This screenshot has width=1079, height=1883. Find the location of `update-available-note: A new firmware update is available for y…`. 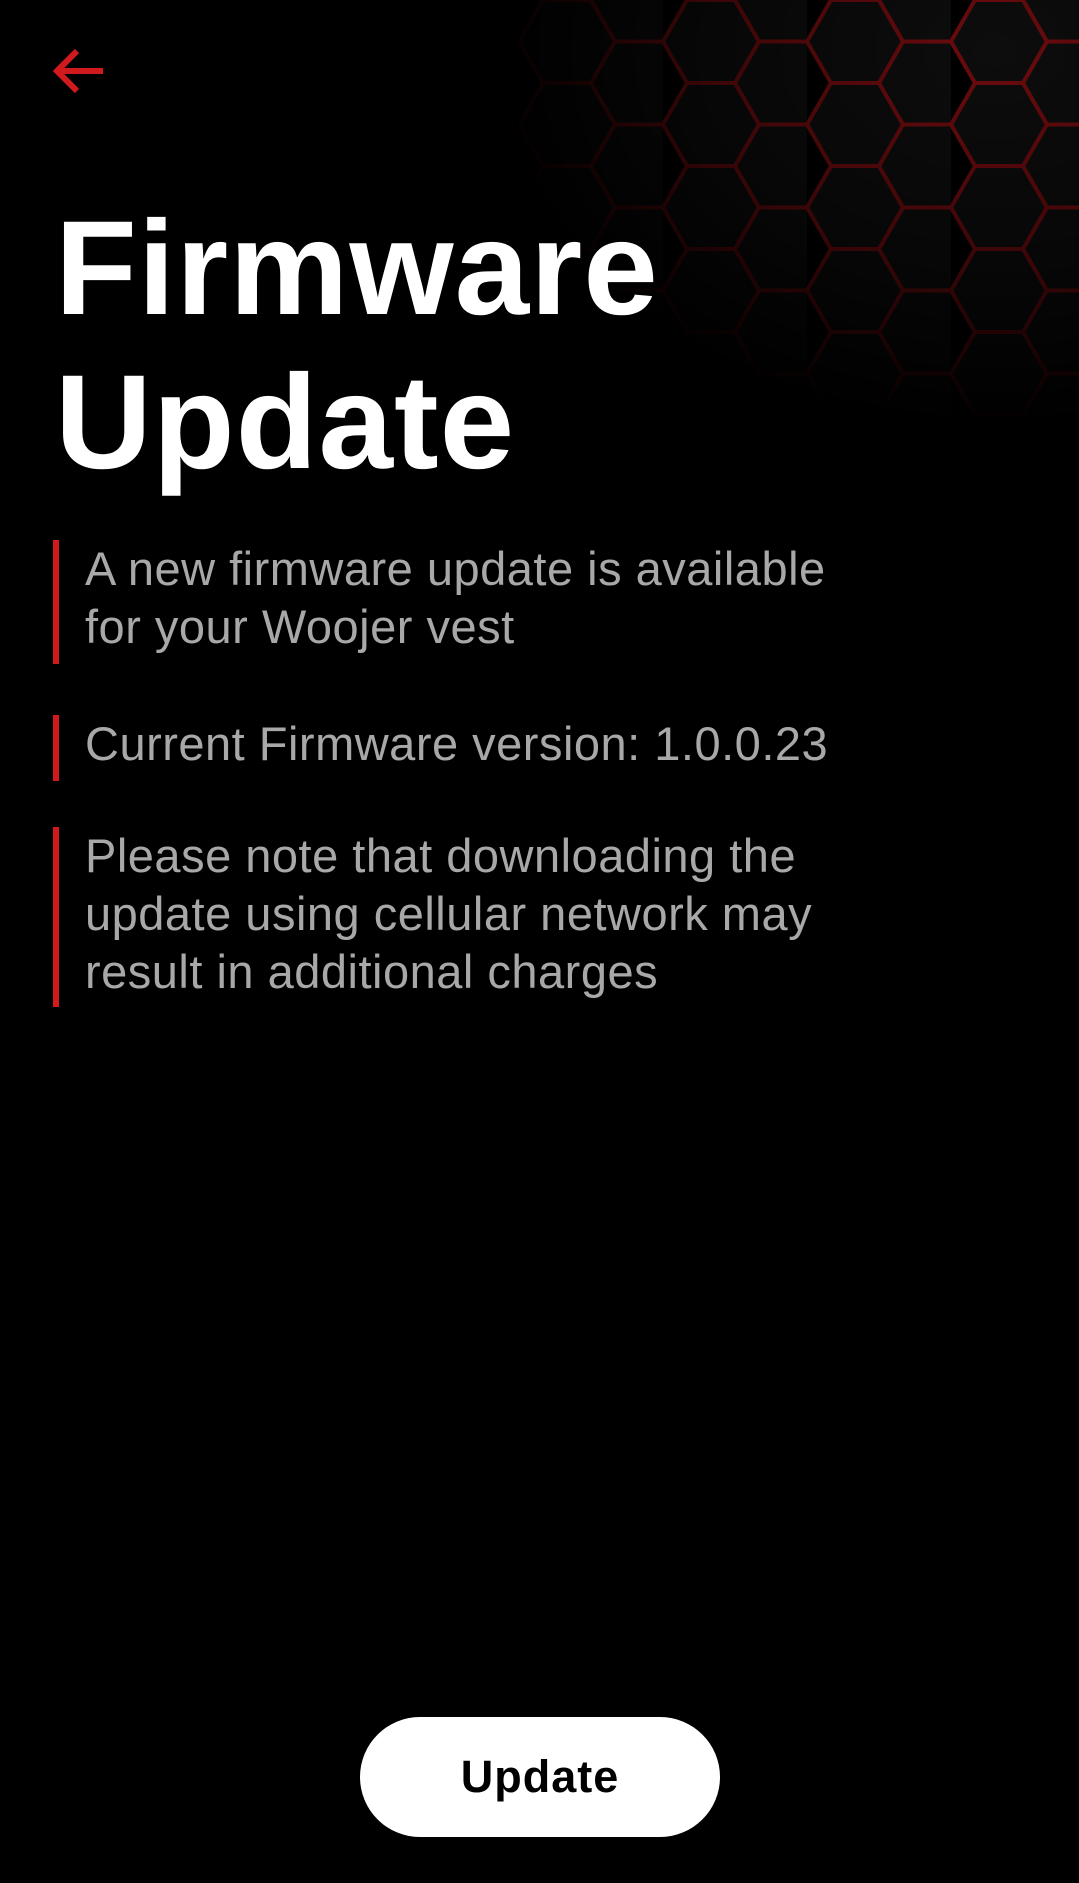

update-available-note: A new firmware update is available for y… is located at coordinates (533, 602).